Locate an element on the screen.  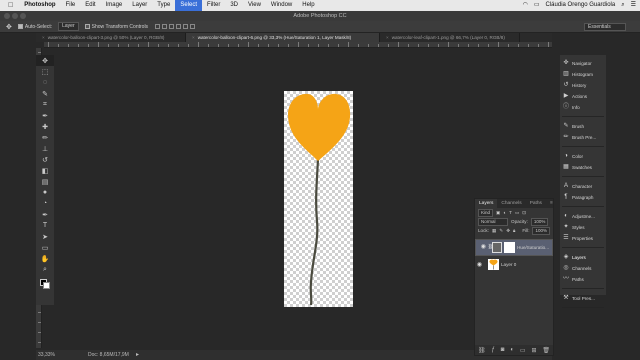
dock-item-navigator: ✜ Navigator is located at coordinates (577, 63).